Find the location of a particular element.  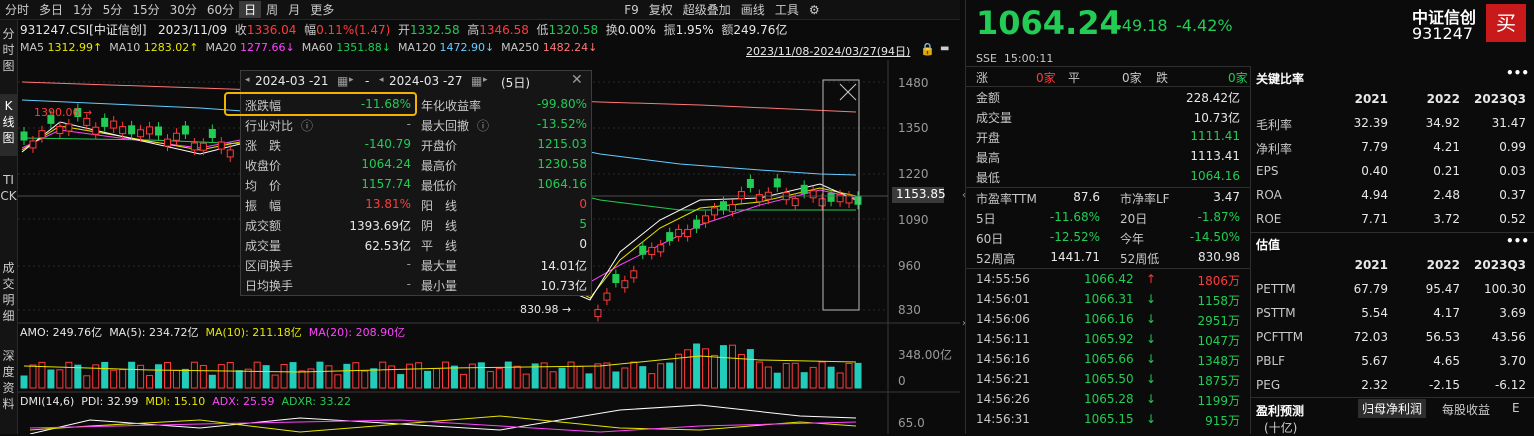

tick-price: 1065.92 is located at coordinates (1109, 339).